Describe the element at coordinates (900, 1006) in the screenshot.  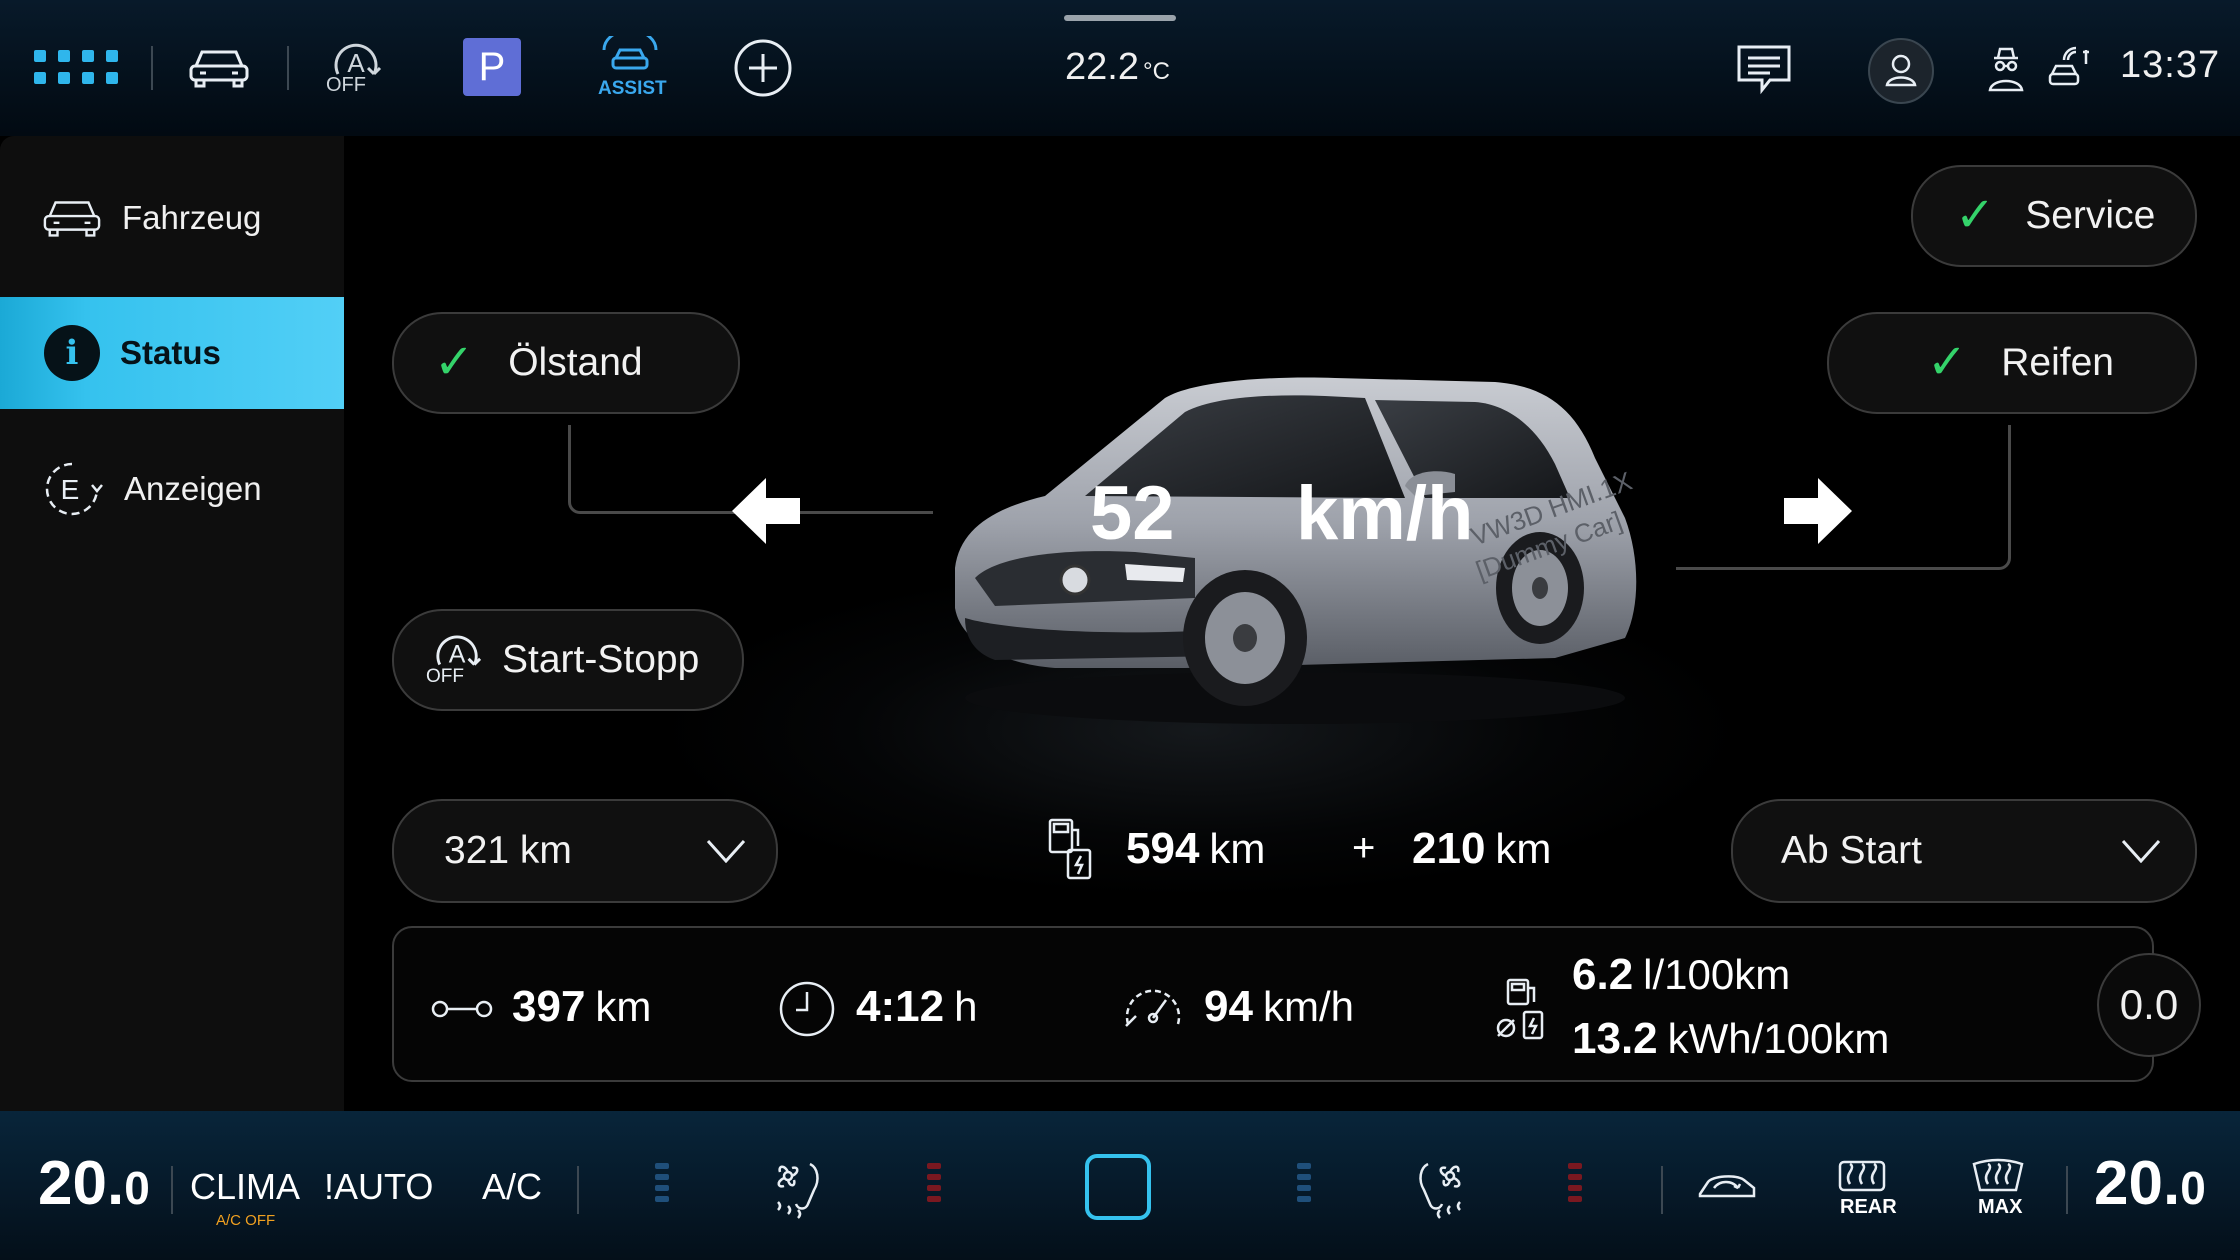
I see `trip-time-value: 4:12` at that location.